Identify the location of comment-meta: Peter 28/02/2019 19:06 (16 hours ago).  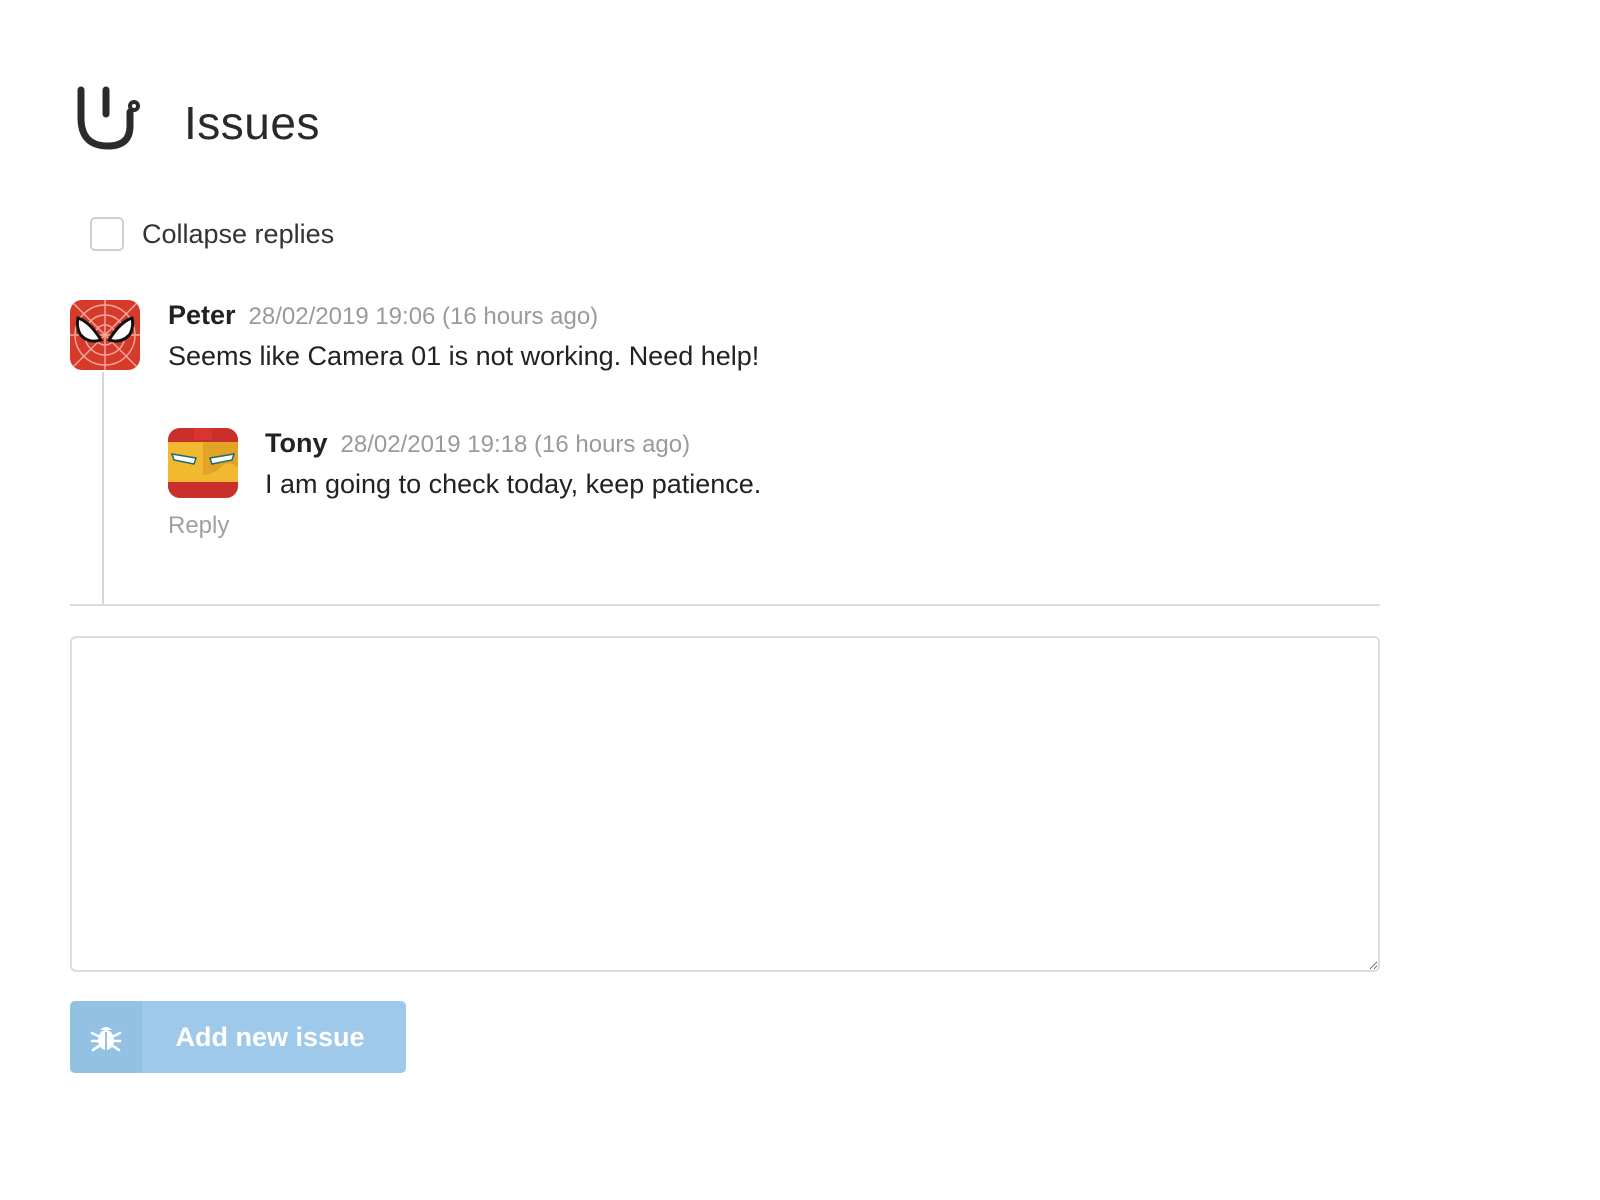
(463, 315).